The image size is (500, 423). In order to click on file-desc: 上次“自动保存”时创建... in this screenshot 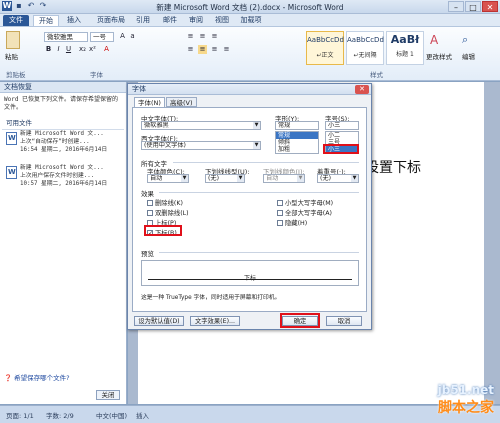, I will do `click(55, 142)`.